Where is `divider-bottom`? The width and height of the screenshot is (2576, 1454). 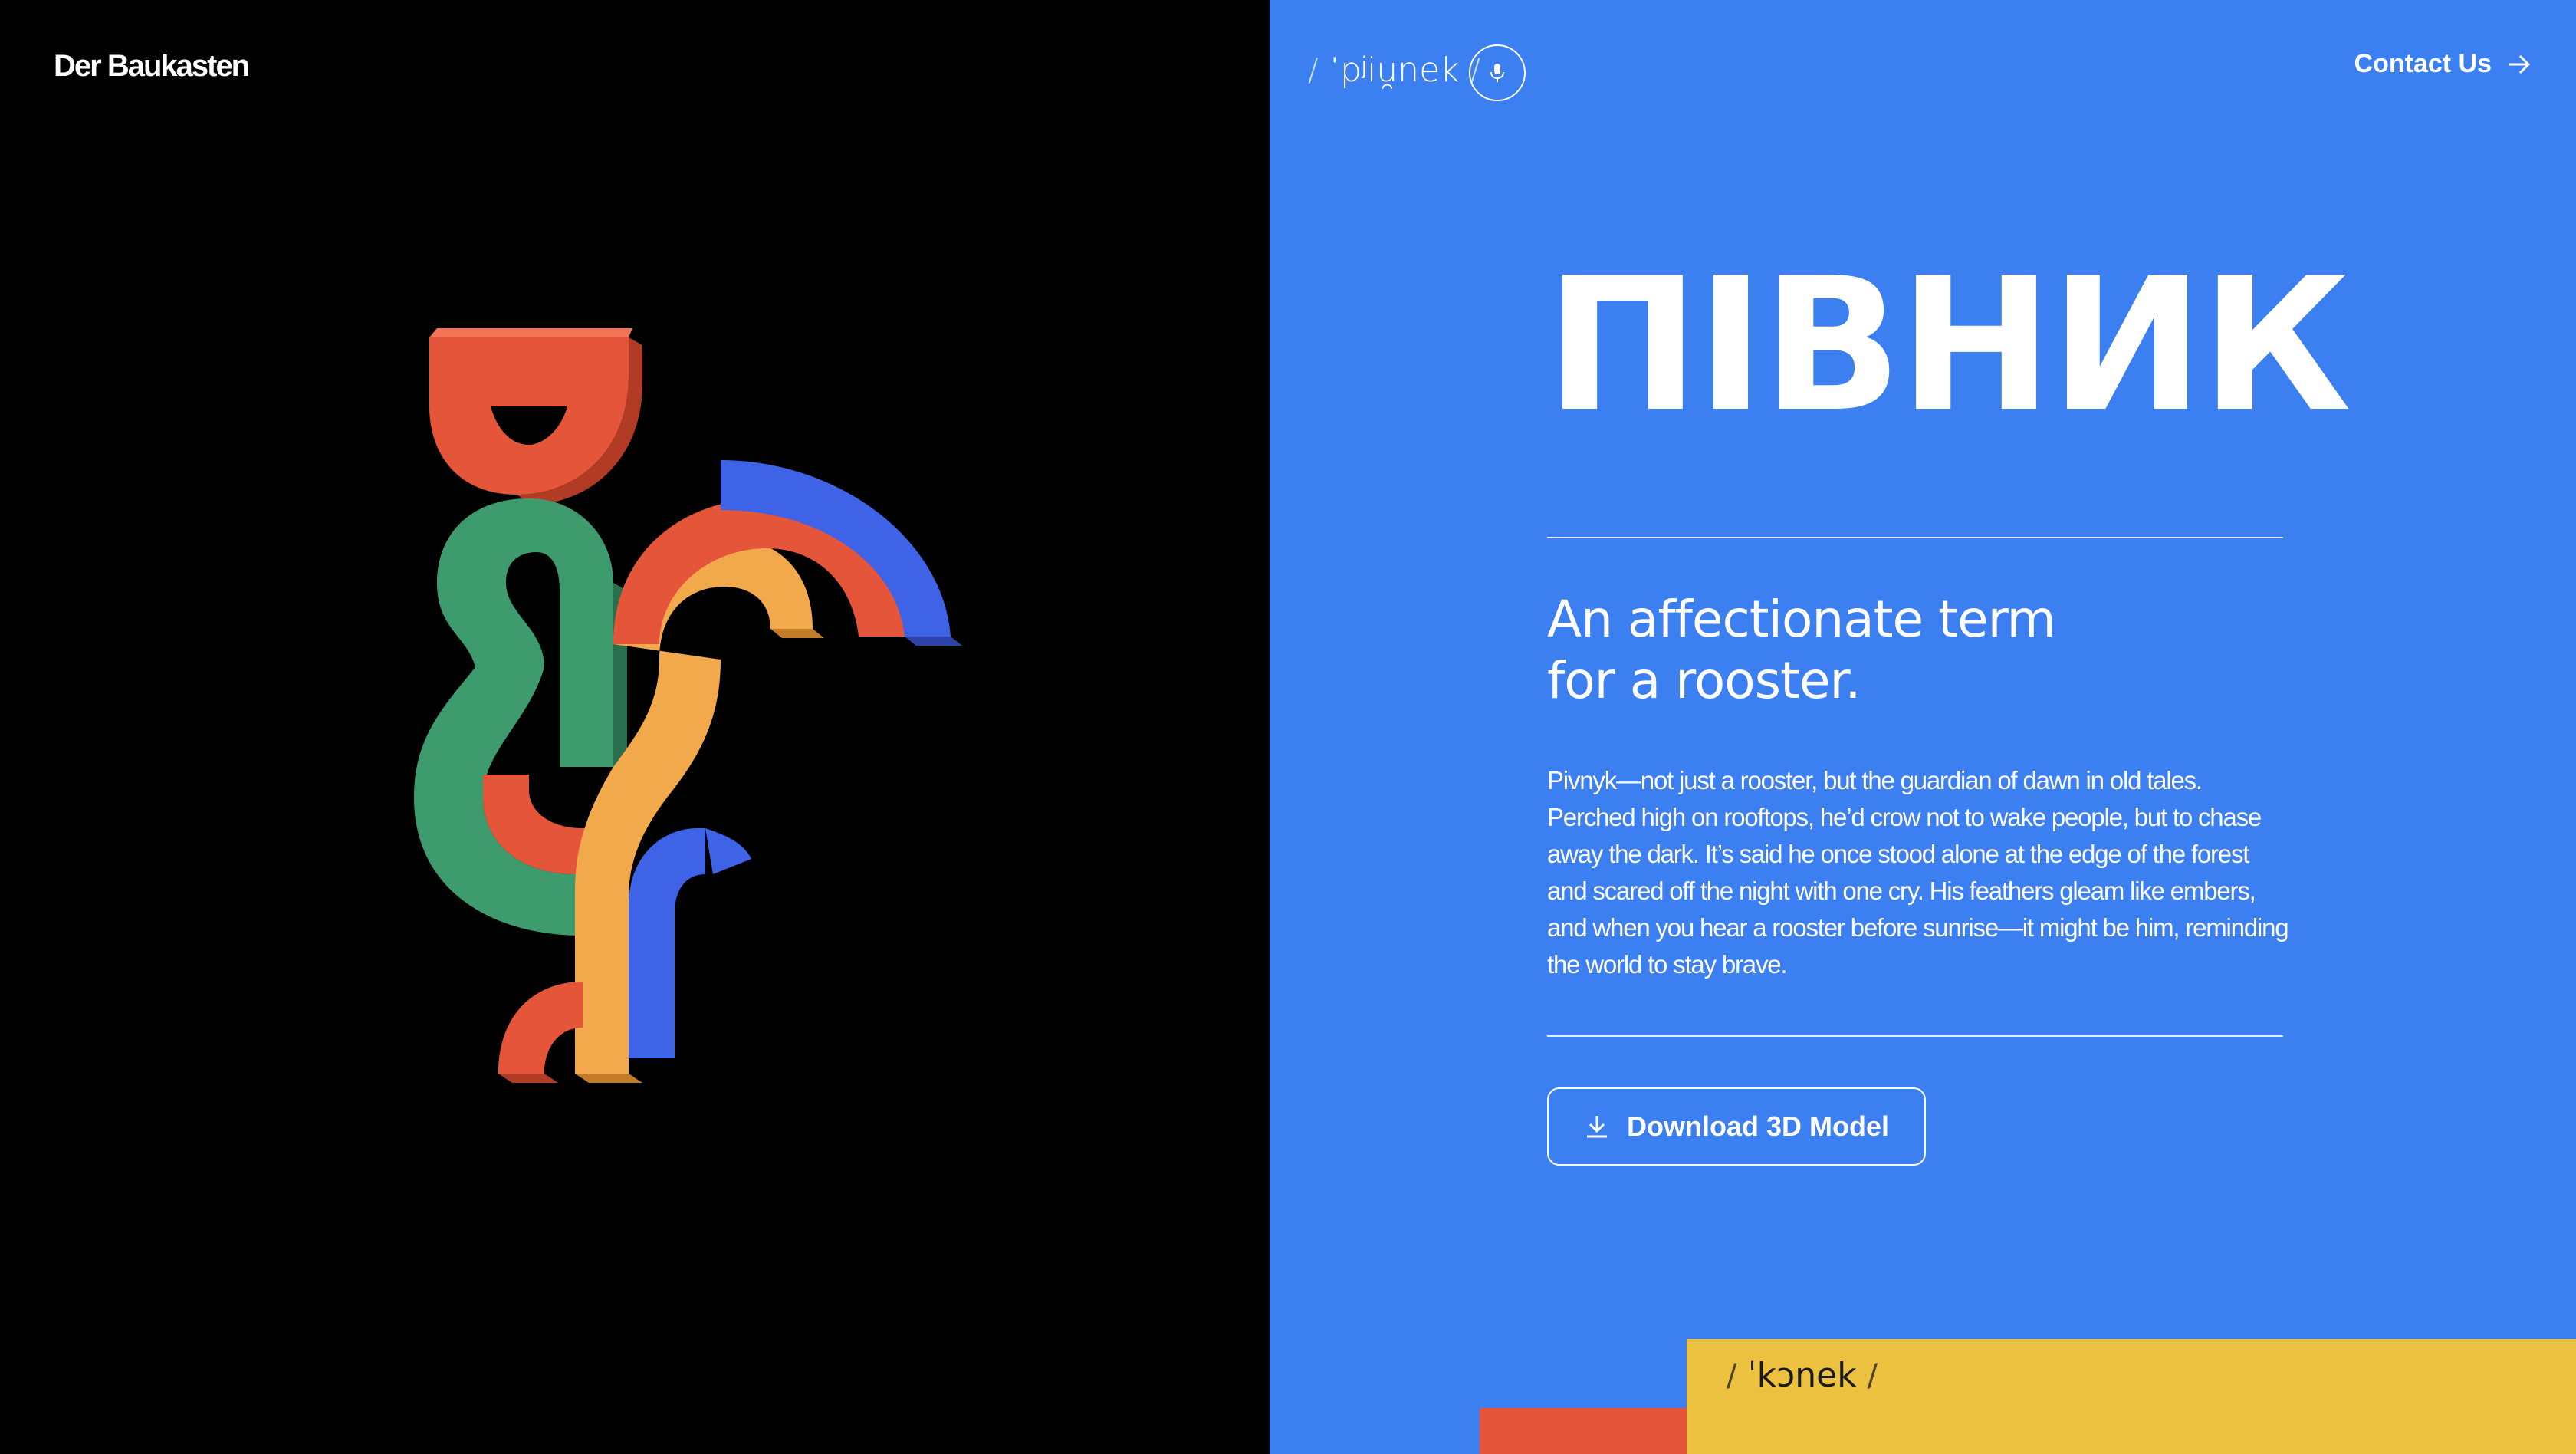
divider-bottom is located at coordinates (1915, 1036).